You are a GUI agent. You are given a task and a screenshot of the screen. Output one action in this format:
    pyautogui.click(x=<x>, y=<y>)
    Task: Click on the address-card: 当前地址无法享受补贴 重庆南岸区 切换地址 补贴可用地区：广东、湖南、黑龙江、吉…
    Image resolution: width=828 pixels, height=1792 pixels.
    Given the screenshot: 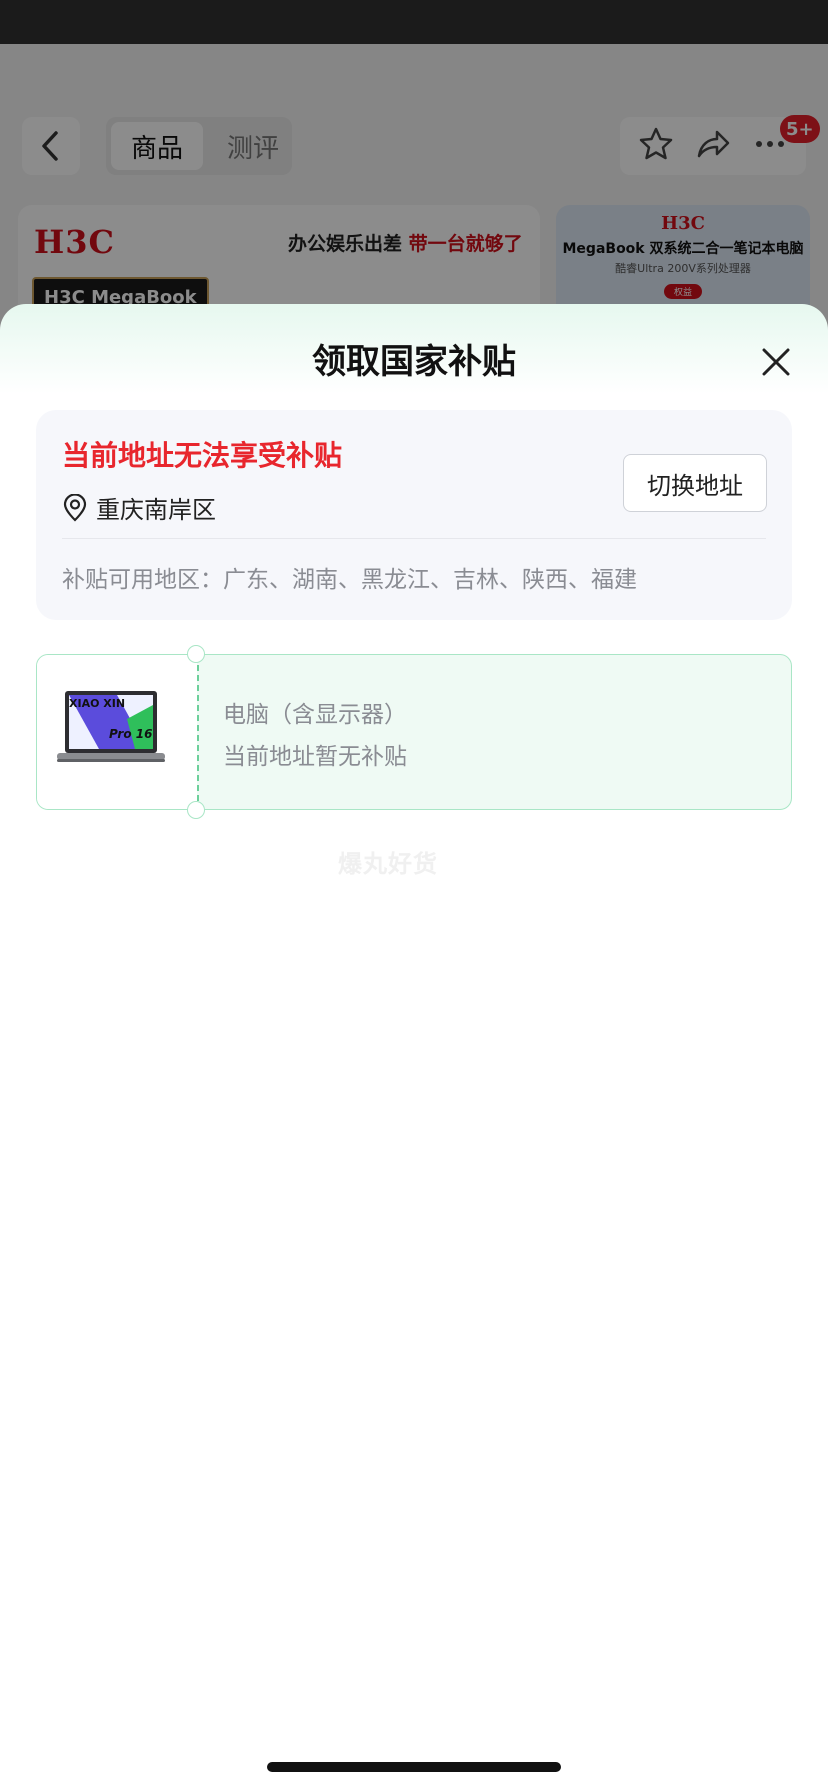 What is the action you would take?
    pyautogui.click(x=414, y=515)
    